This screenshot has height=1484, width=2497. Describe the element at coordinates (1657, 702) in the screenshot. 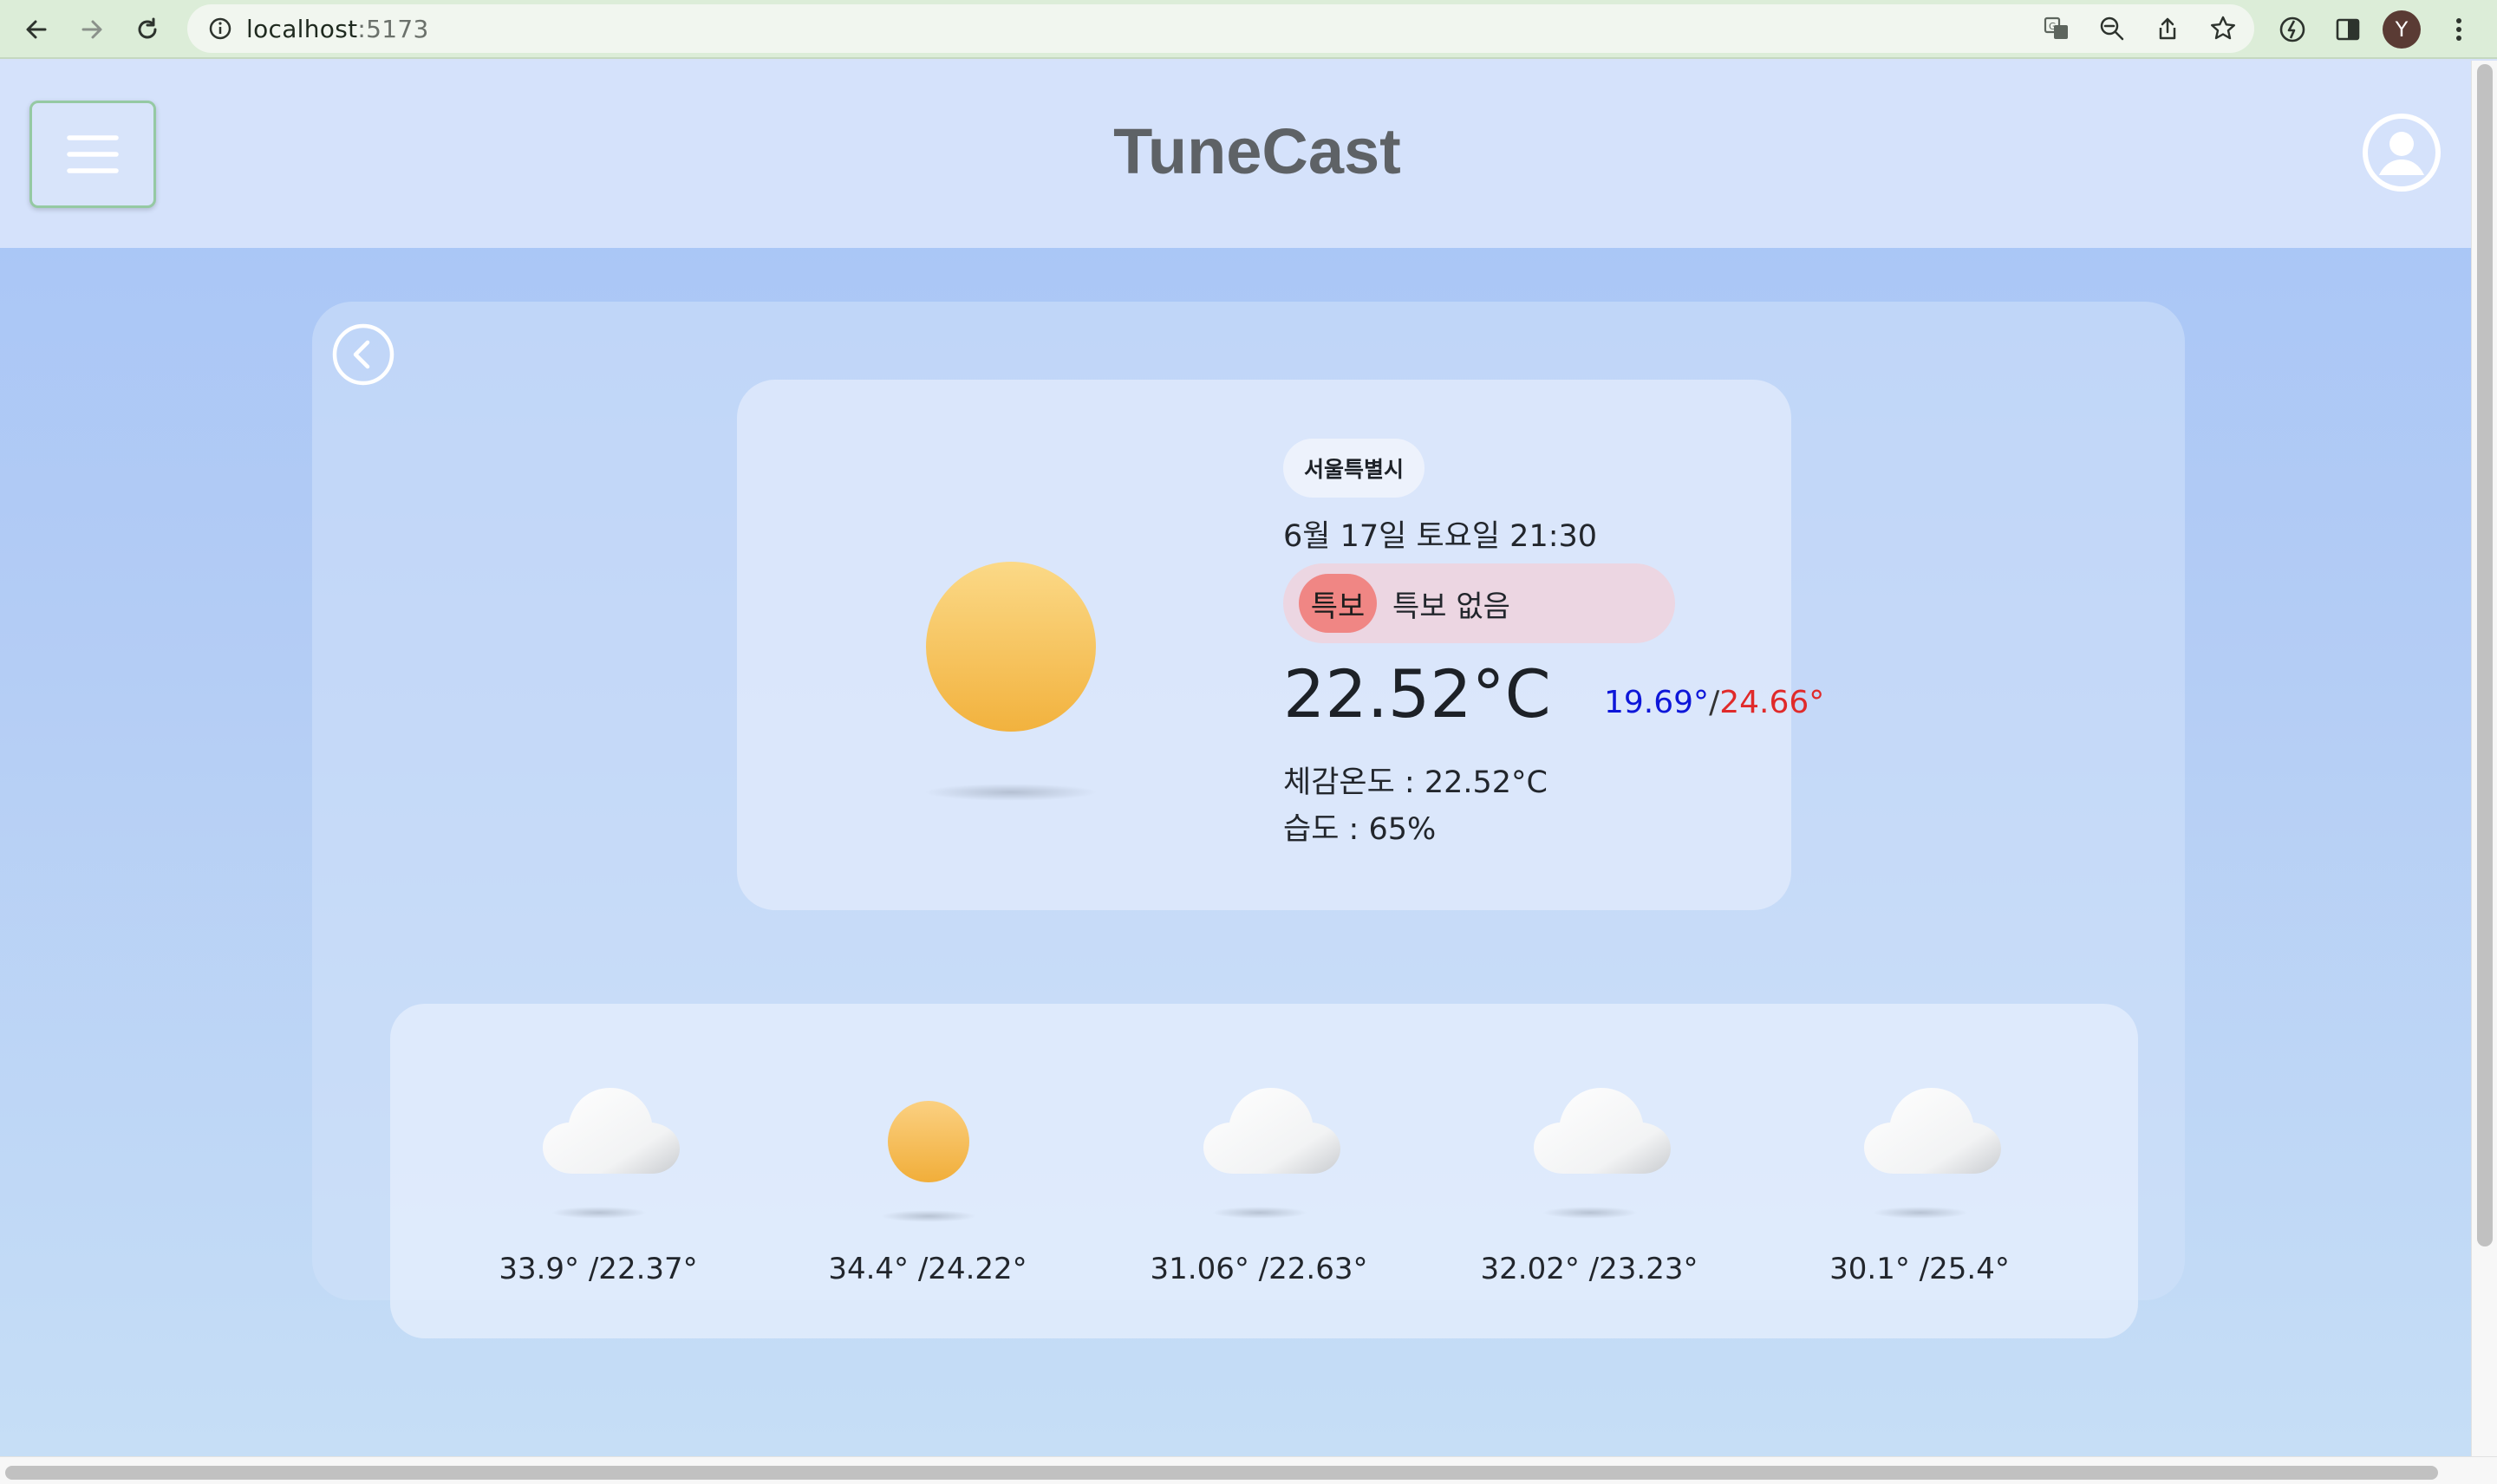

I see `temp-min: 19.69°` at that location.